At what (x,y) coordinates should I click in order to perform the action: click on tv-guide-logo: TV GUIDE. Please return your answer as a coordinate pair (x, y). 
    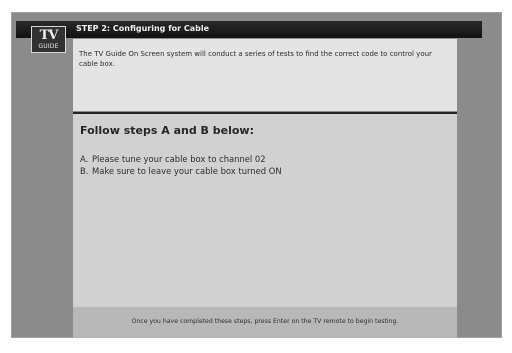
    Looking at the image, I should click on (48, 39).